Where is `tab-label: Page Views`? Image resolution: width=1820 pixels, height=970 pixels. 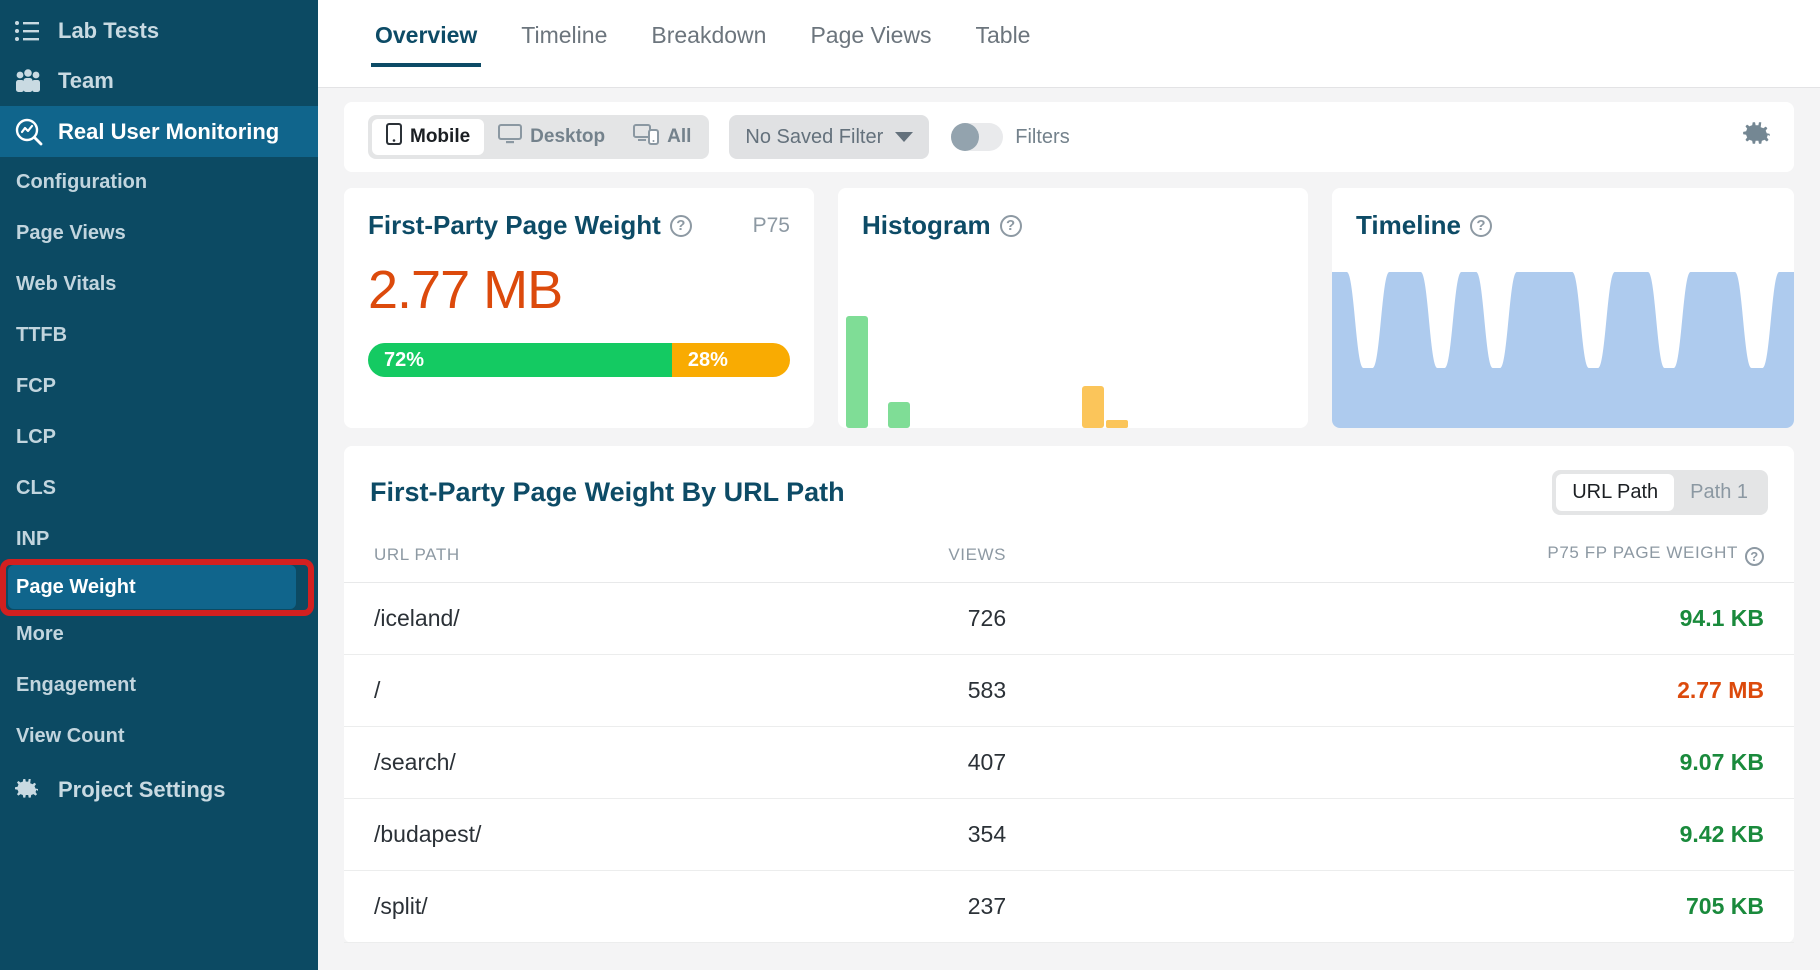 tab-label: Page Views is located at coordinates (871, 35).